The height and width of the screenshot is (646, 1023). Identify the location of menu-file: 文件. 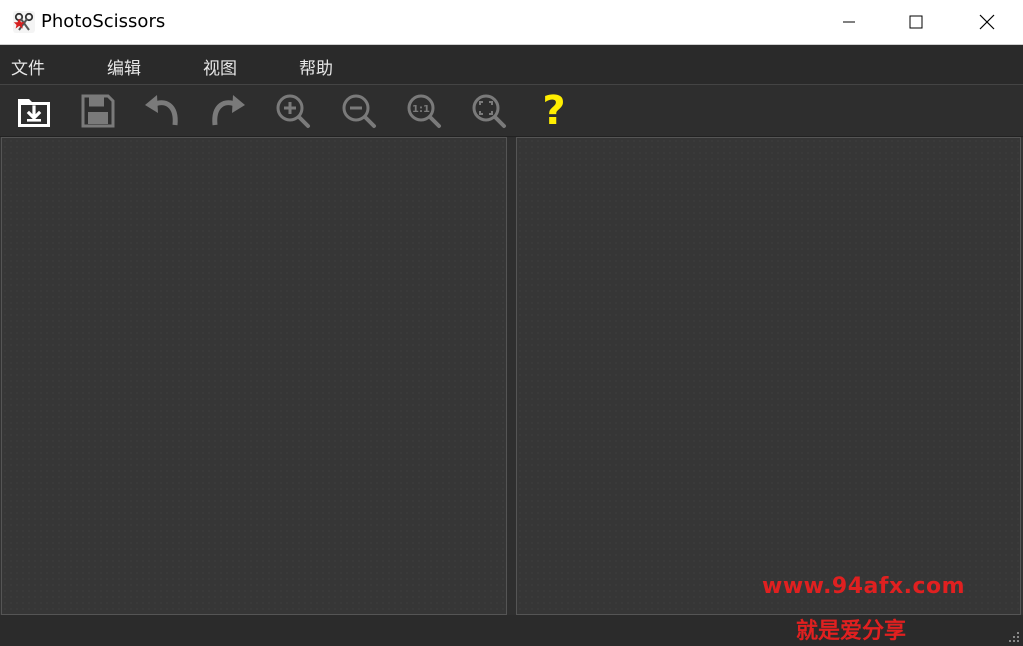
(28, 66).